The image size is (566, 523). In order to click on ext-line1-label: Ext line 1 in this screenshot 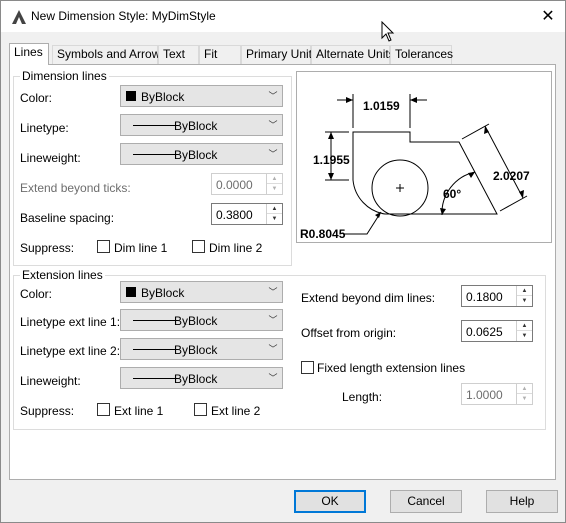, I will do `click(139, 411)`.